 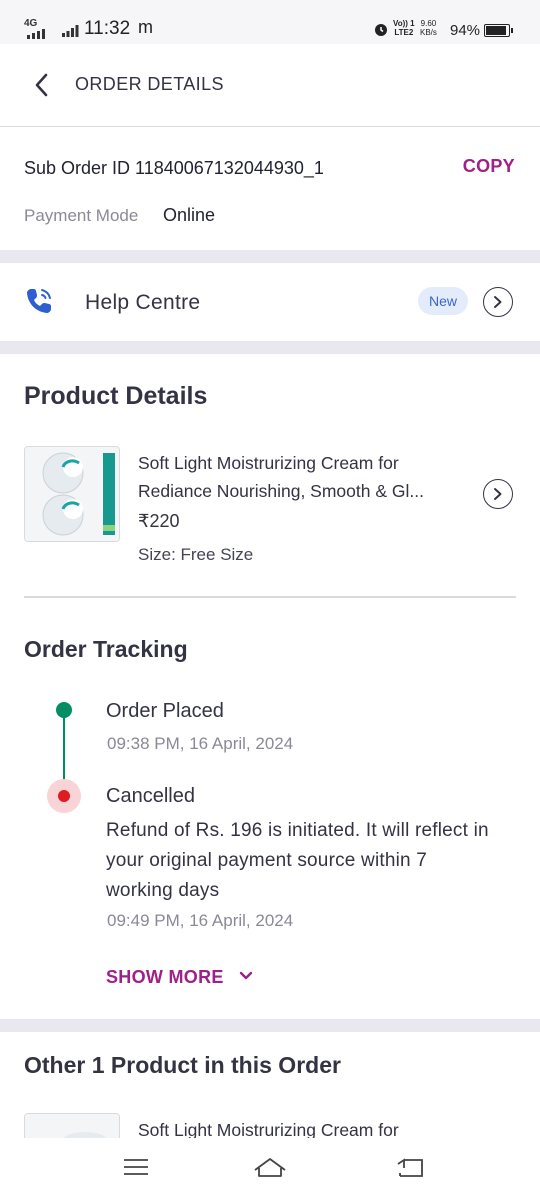 I want to click on step-time: 09:49 PM, 16 April, 2024, so click(x=200, y=920).